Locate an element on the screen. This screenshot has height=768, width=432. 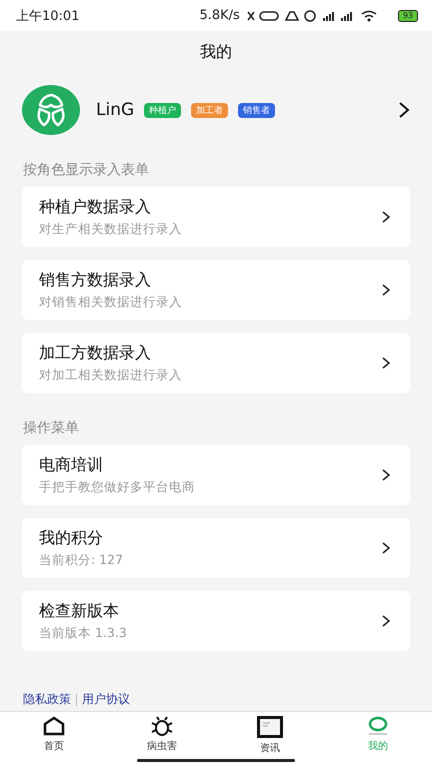
section-label: 按角色显示录入表单 is located at coordinates (86, 170).